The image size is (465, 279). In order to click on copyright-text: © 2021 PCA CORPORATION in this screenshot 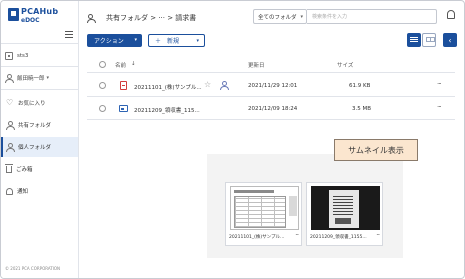, I will do `click(33, 268)`.